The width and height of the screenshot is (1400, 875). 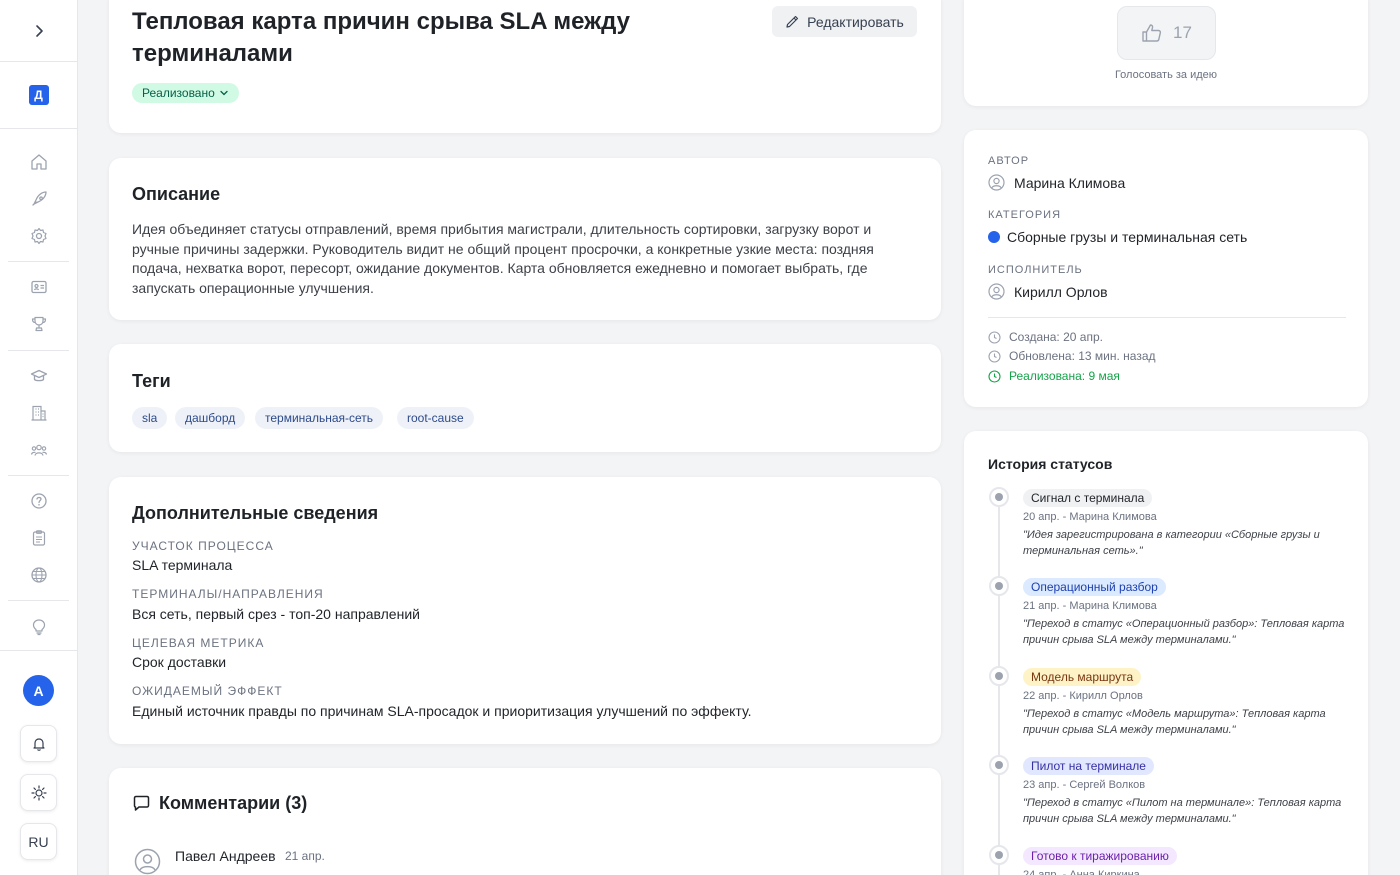 What do you see at coordinates (1088, 766) in the screenshot?
I see `history-status-badge: Пилот на терминале` at bounding box center [1088, 766].